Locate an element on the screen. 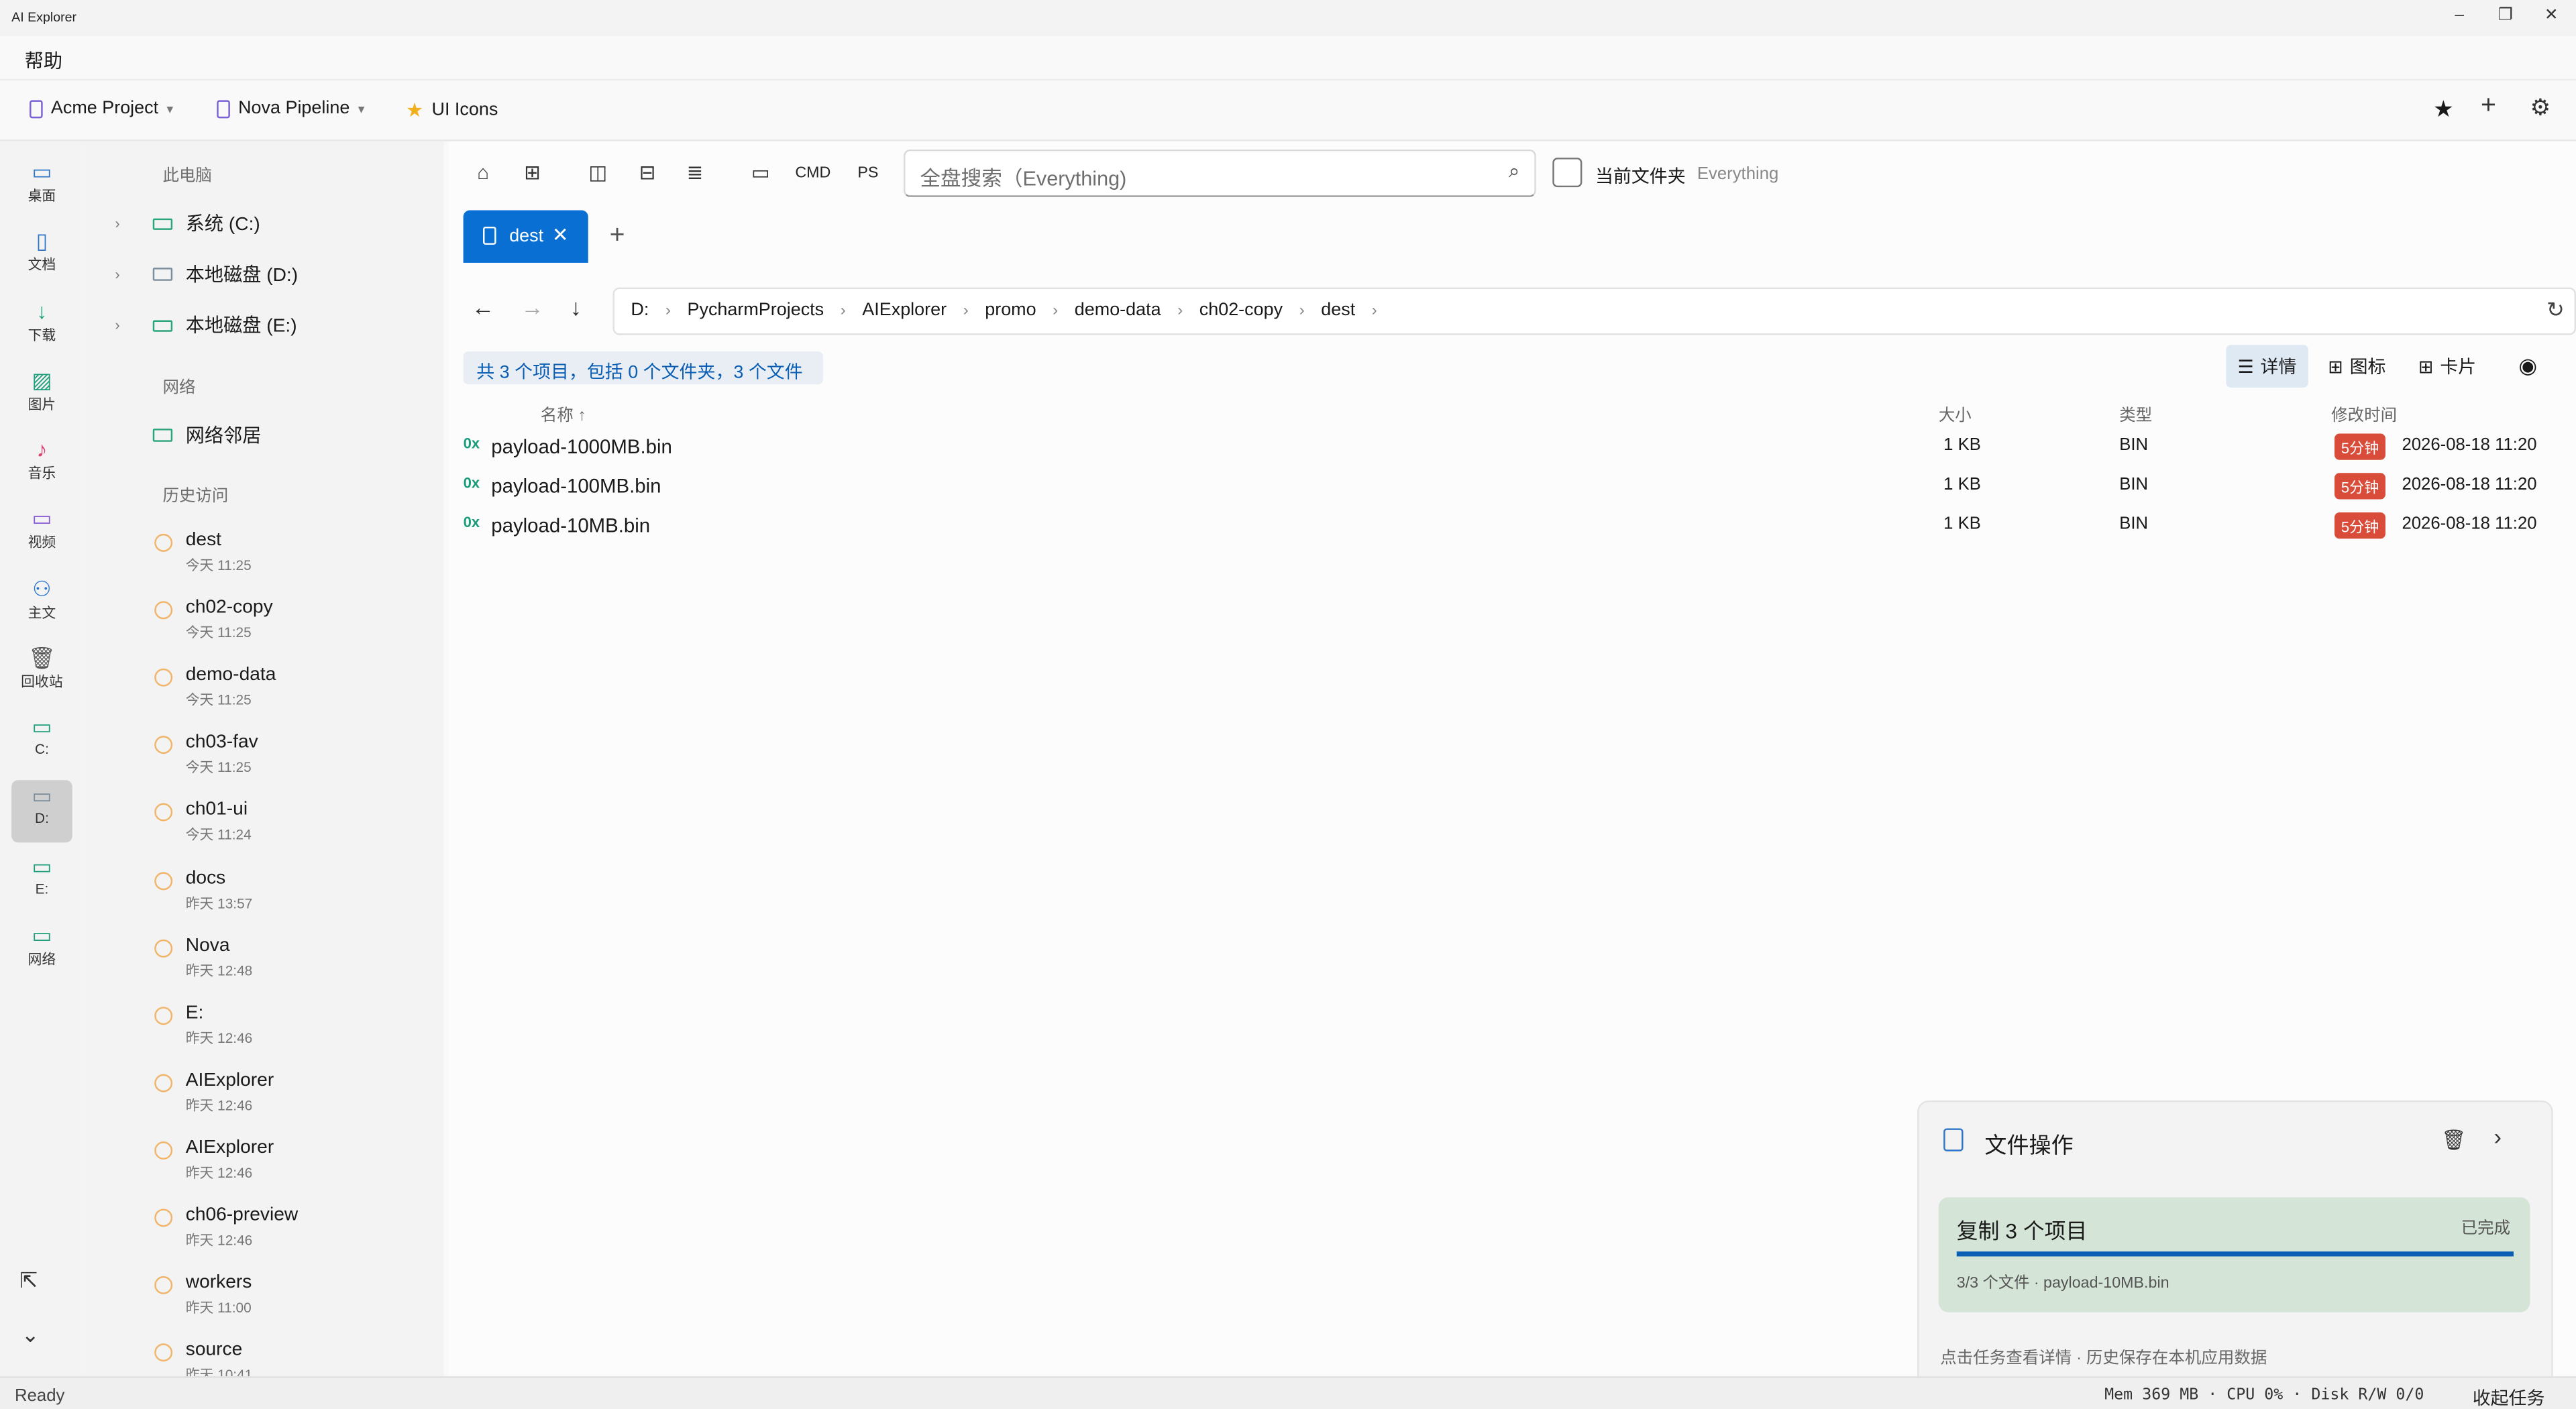  menu-bar: 帮助 is located at coordinates (1288, 58).